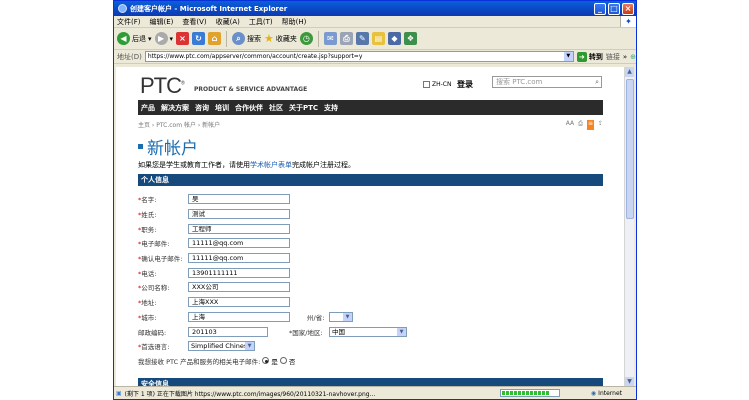  What do you see at coordinates (239, 302) in the screenshot?
I see `address-input: 上海XXX` at bounding box center [239, 302].